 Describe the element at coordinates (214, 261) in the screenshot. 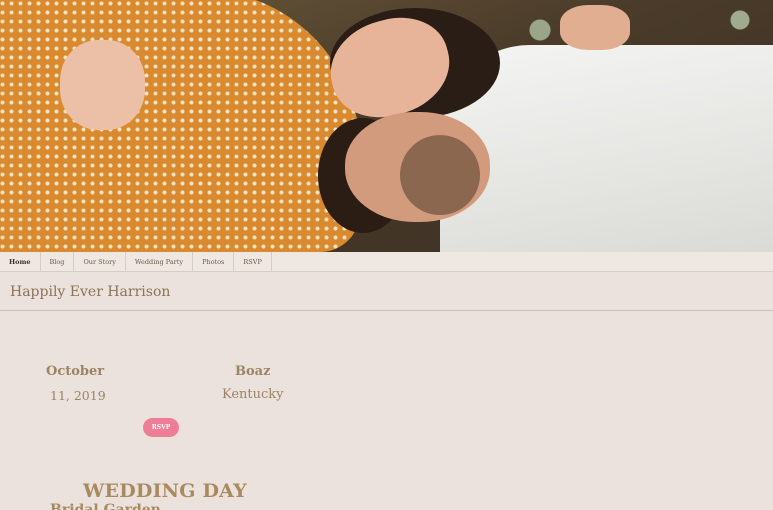

I see `nav-photos: Photos` at that location.